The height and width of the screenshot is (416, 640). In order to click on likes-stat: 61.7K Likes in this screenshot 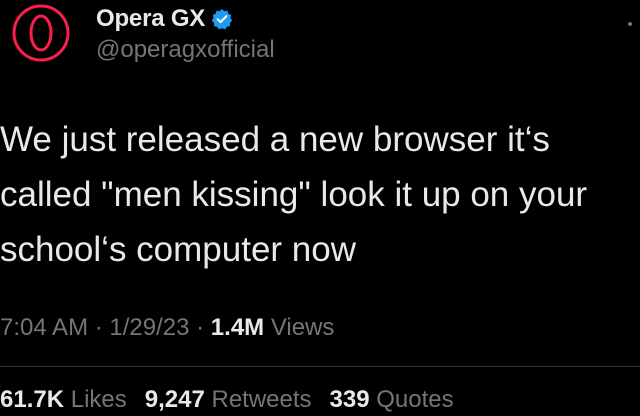, I will do `click(63, 399)`.